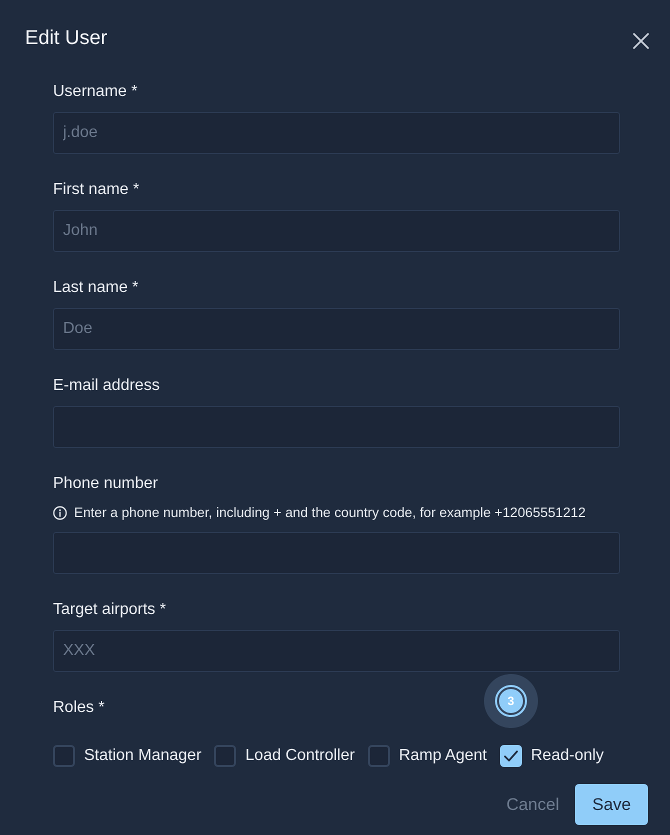  I want to click on dialog-title: Edit User, so click(66, 38).